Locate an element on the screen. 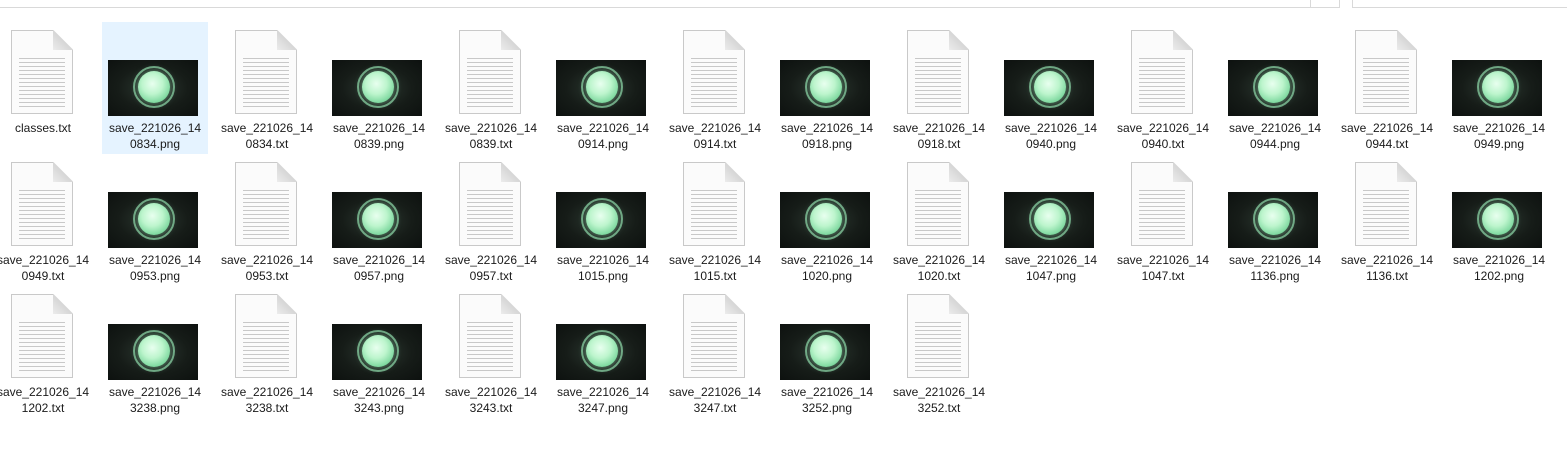  file-item-png: save_221026_14 1136.png is located at coordinates (1275, 220).